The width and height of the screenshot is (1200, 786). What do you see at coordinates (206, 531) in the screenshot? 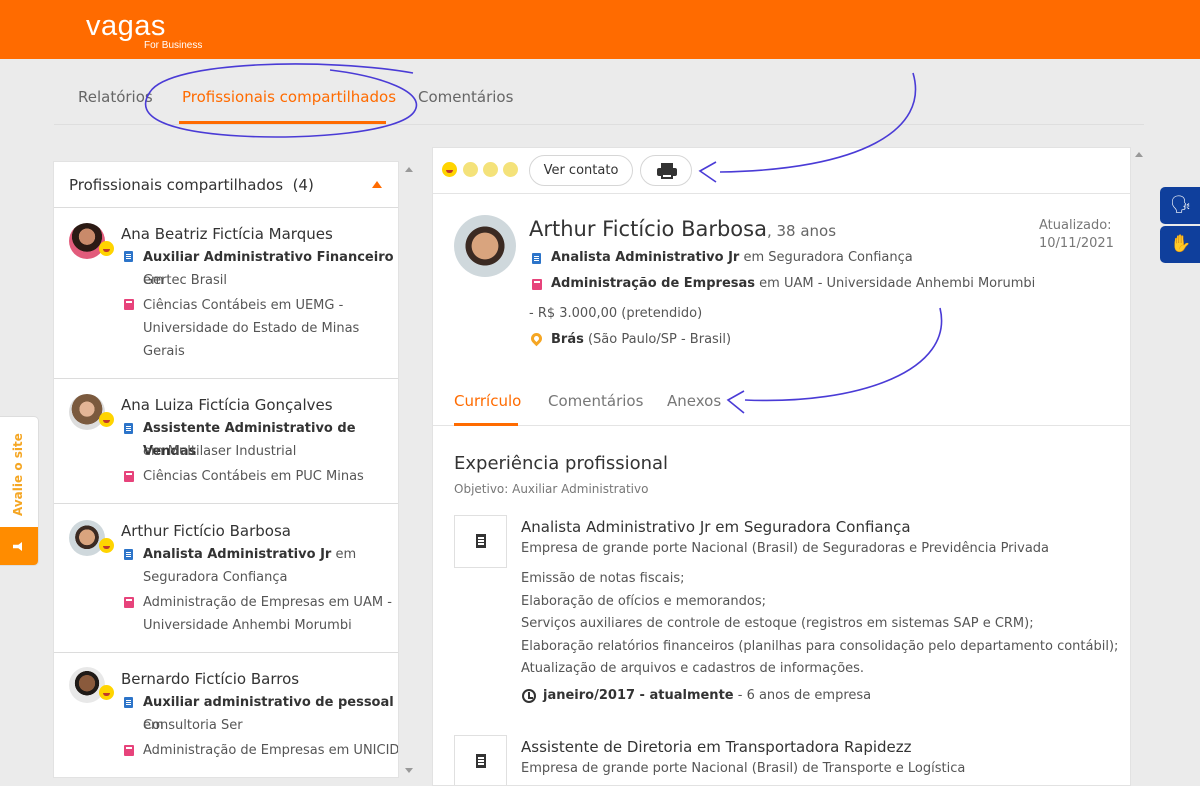
I see `candidate-name: Arthur Fictício Barbosa` at bounding box center [206, 531].